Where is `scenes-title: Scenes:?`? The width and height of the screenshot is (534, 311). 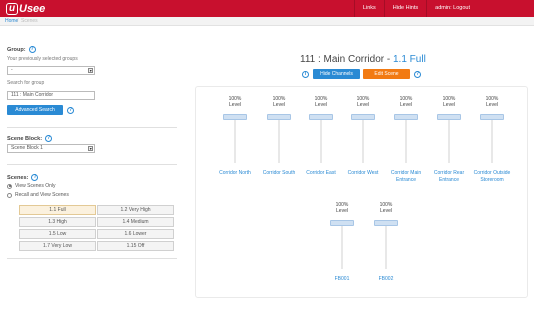
scenes-title: Scenes:? is located at coordinates (23, 177).